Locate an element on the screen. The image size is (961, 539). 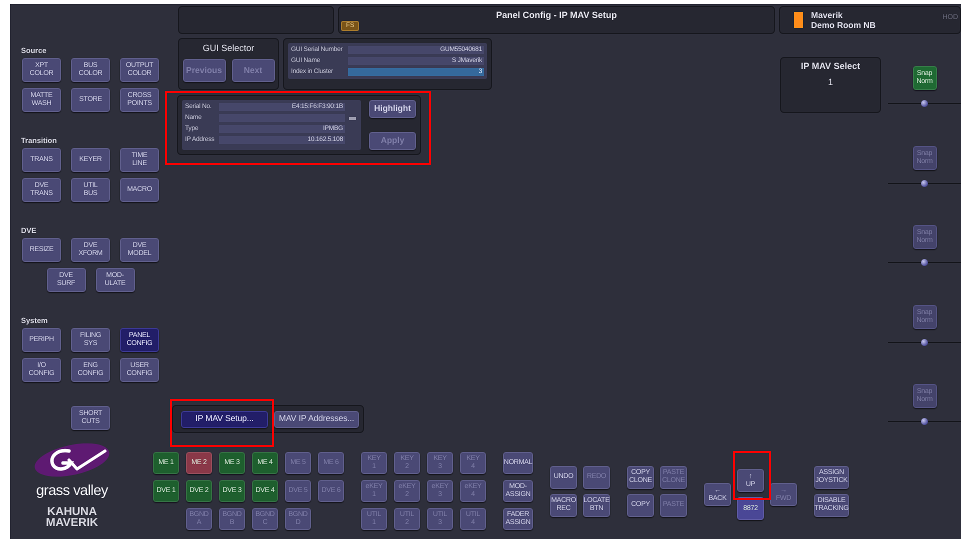
status-indicator-icon is located at coordinates (798, 20).